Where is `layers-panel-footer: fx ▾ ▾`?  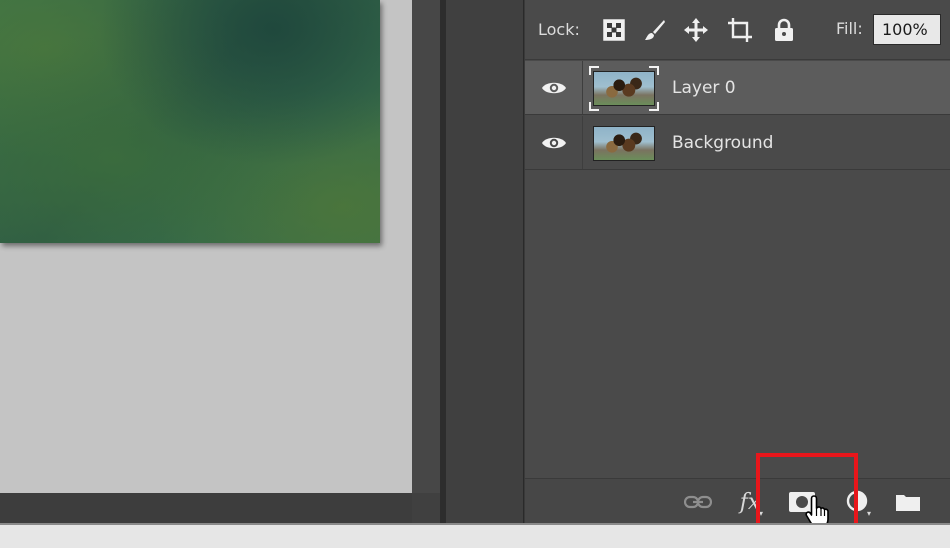 layers-panel-footer: fx ▾ ▾ is located at coordinates (737, 500).